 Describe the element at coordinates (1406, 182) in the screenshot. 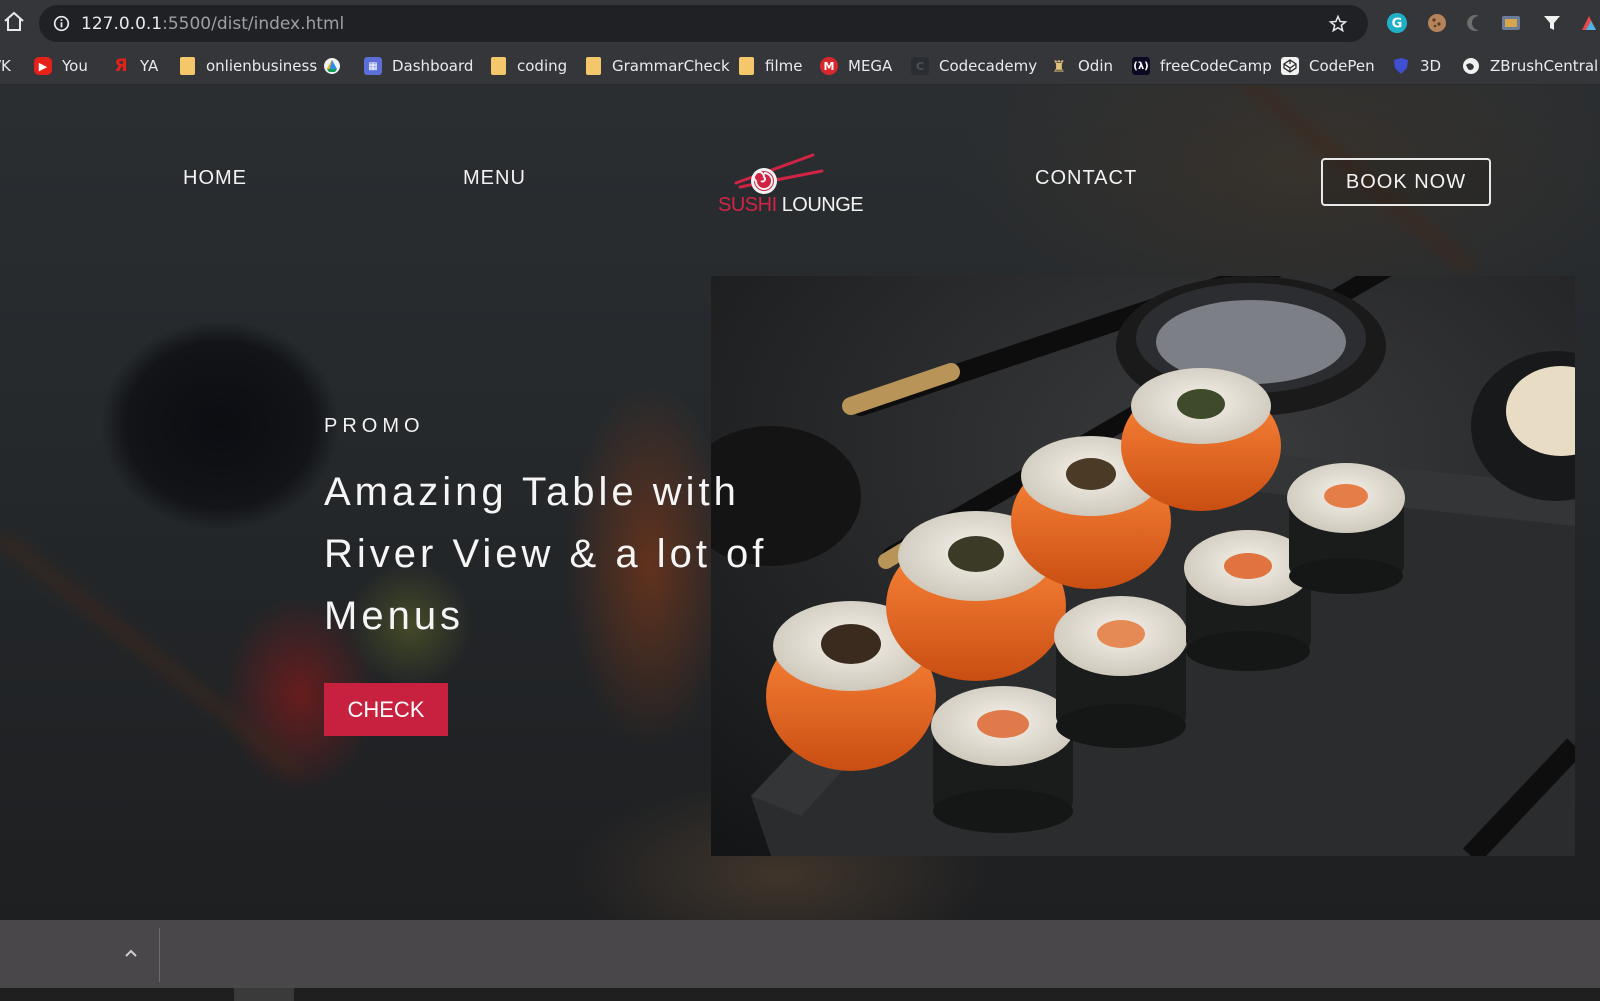

I see `book-now-button: BOOK NOW` at that location.